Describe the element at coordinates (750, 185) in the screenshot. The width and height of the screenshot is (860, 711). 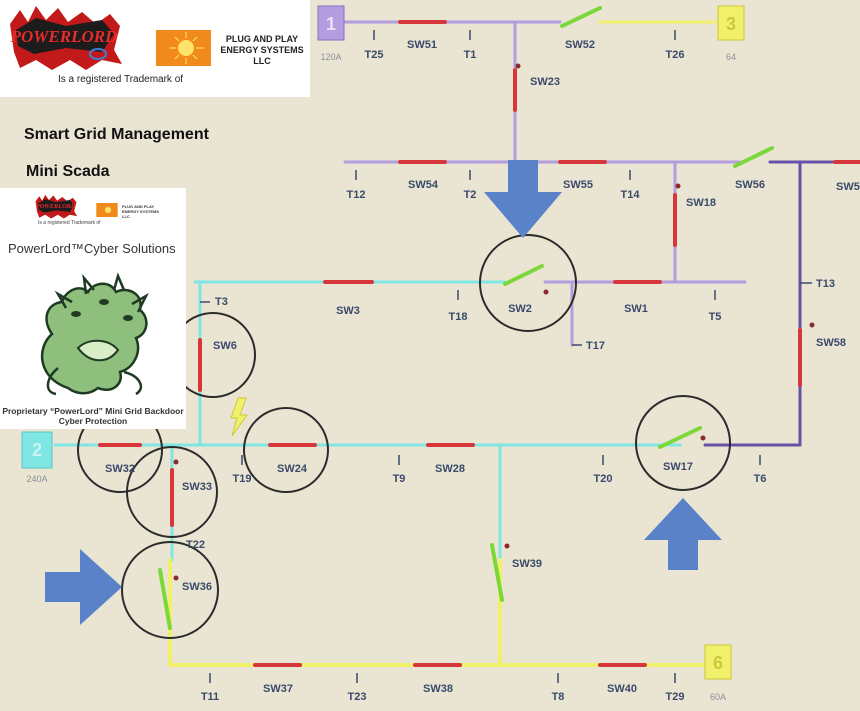
I see `label-sw56: SW56` at that location.